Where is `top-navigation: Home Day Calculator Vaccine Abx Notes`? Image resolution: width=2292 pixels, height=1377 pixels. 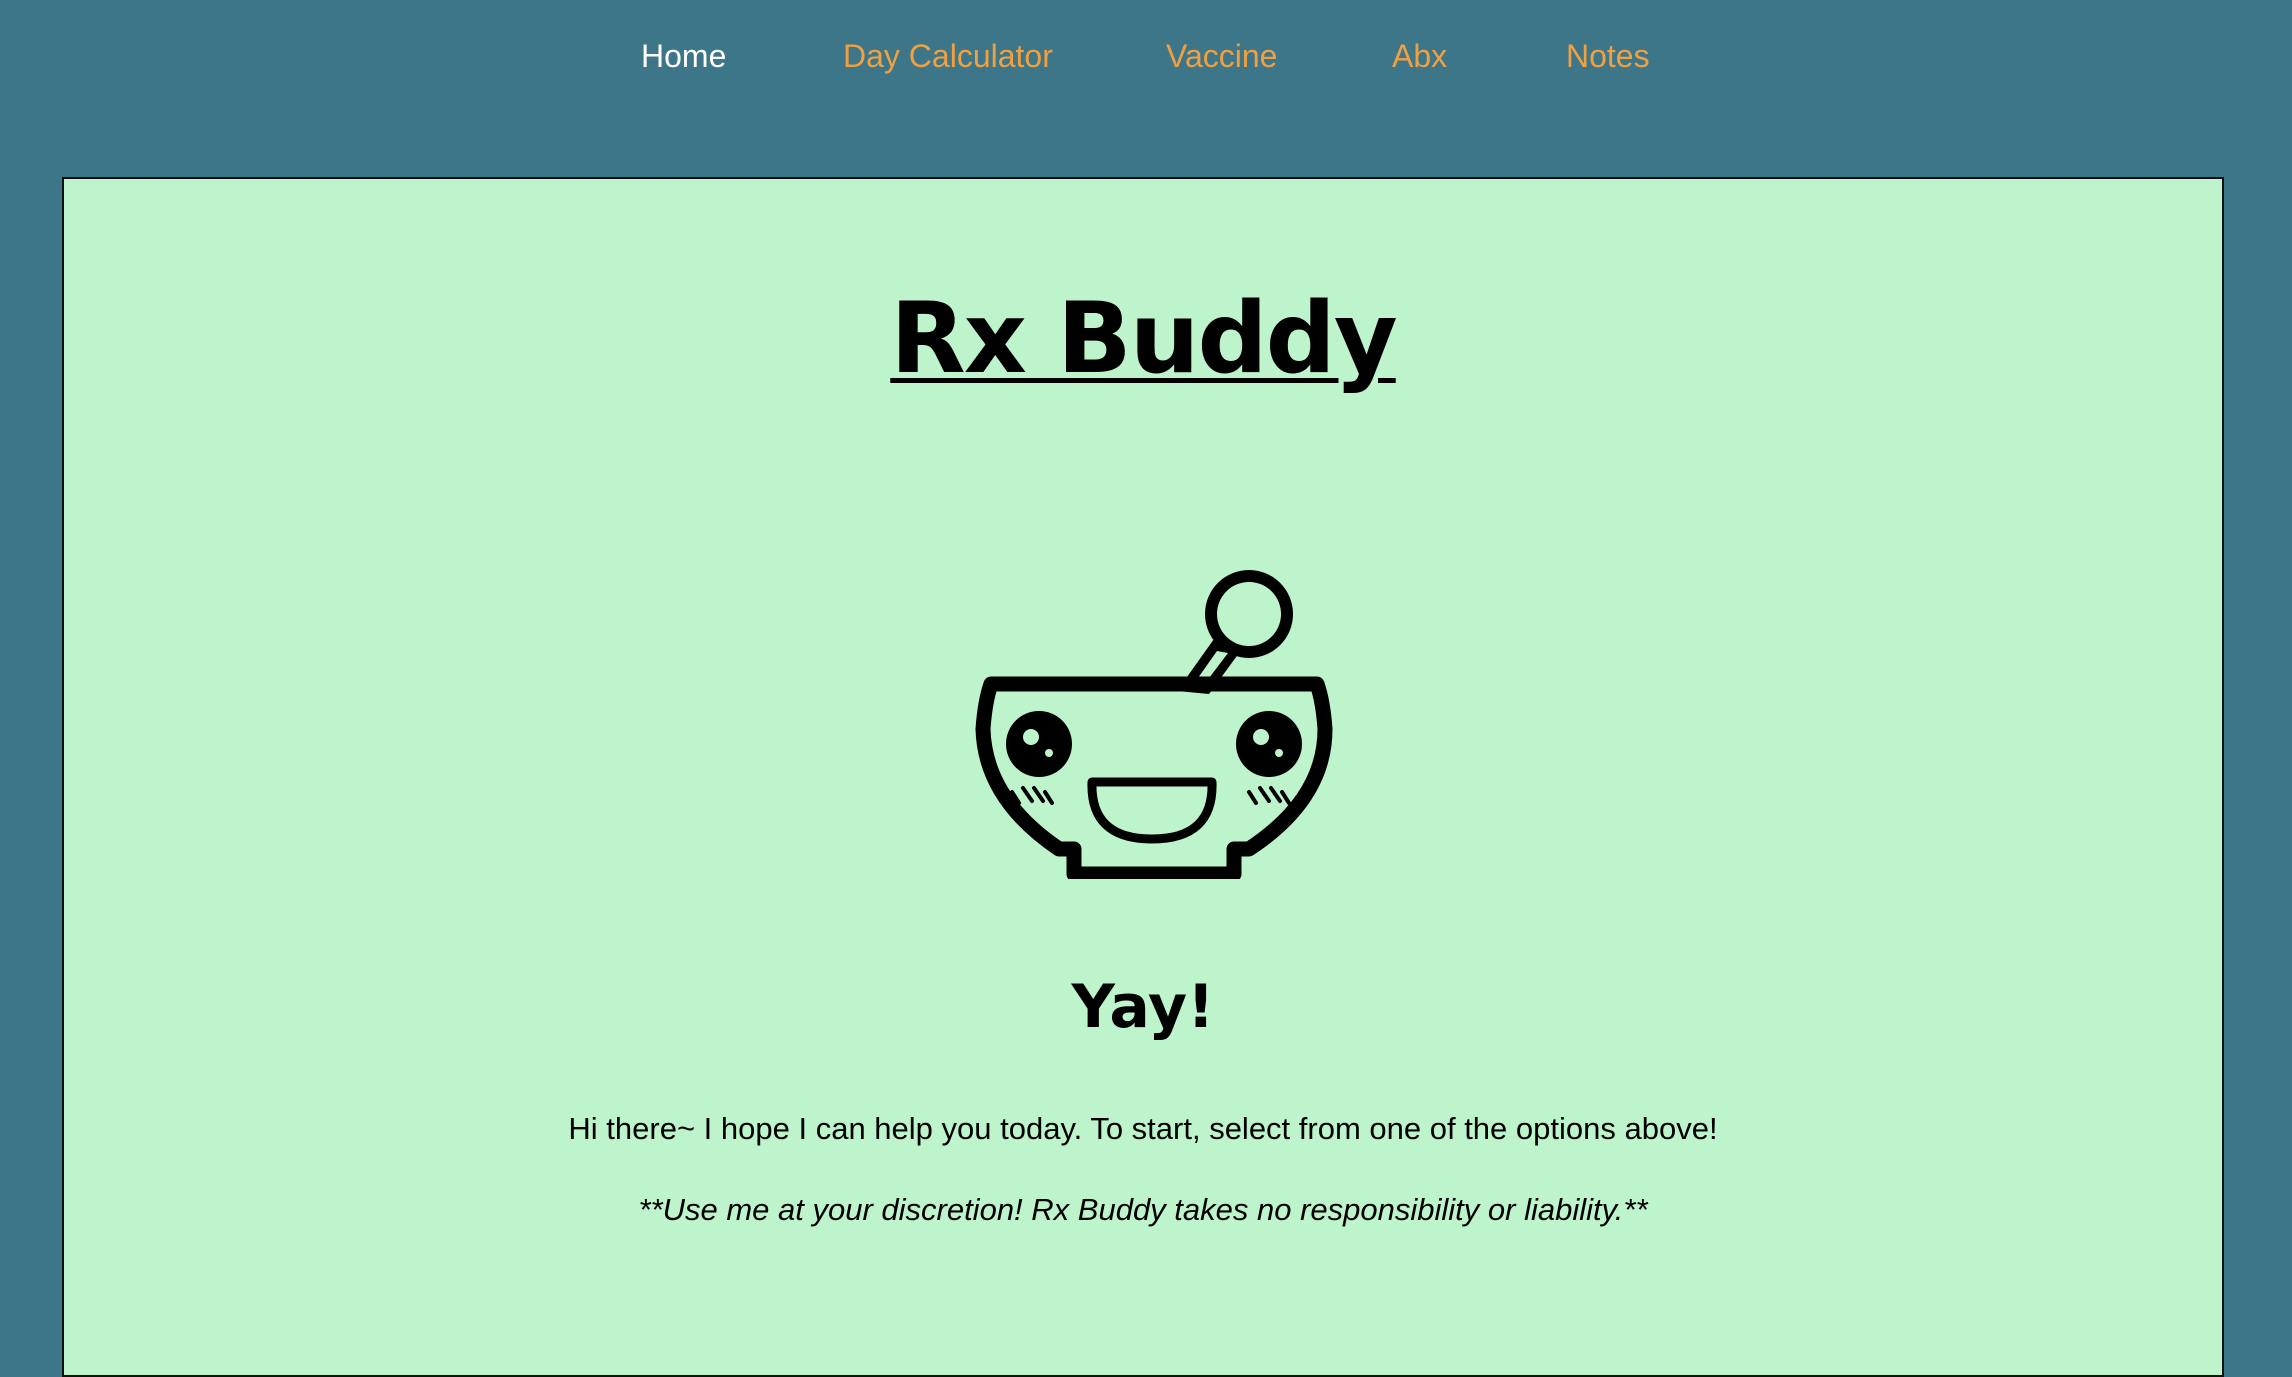
top-navigation: Home Day Calculator Vaccine Abx Notes is located at coordinates (1146, 57).